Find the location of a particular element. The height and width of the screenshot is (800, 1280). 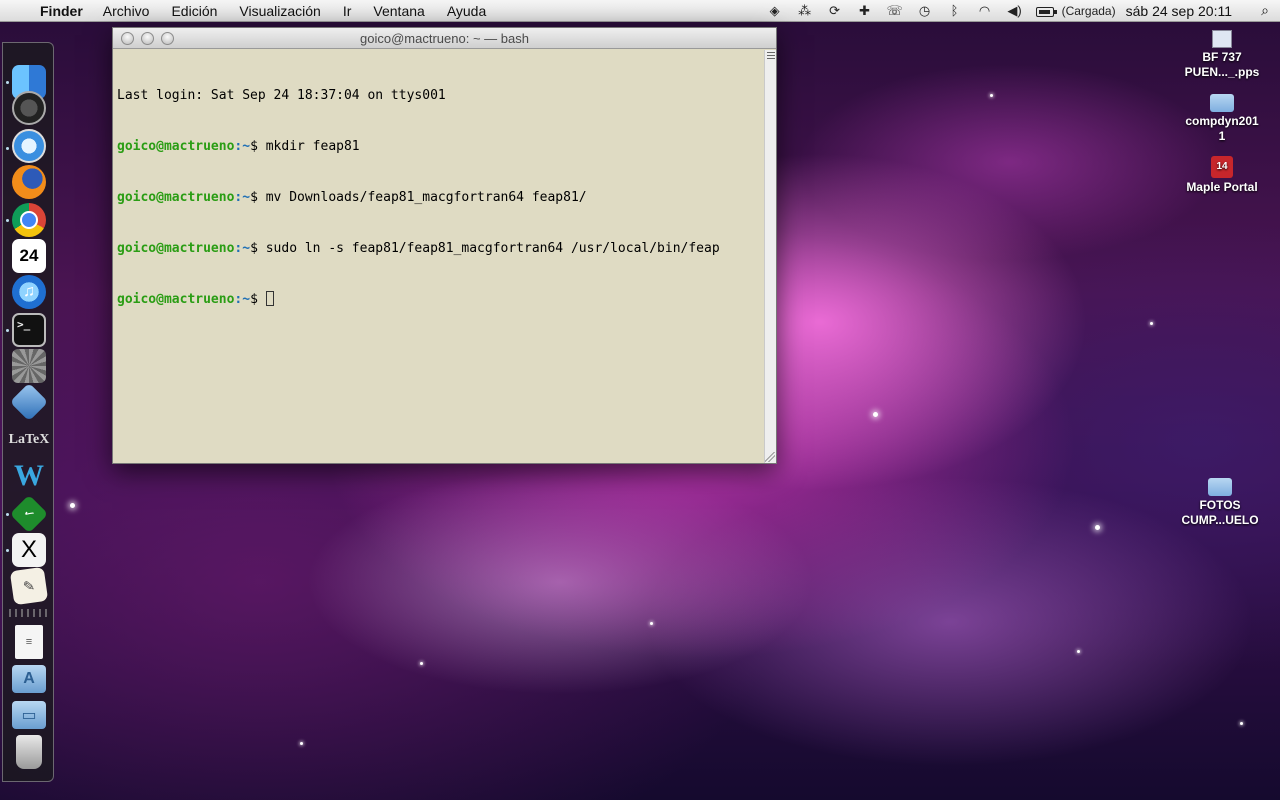

dock-latex-icon: LaTeX is located at coordinates (29, 440).